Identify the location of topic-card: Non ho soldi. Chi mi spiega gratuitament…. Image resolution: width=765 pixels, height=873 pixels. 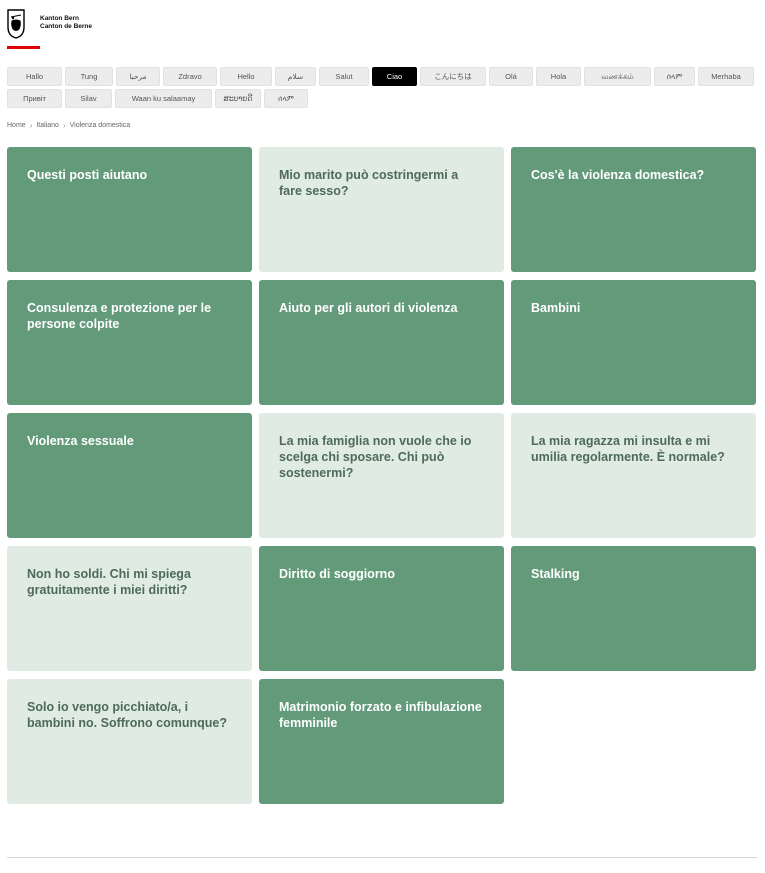
(129, 608).